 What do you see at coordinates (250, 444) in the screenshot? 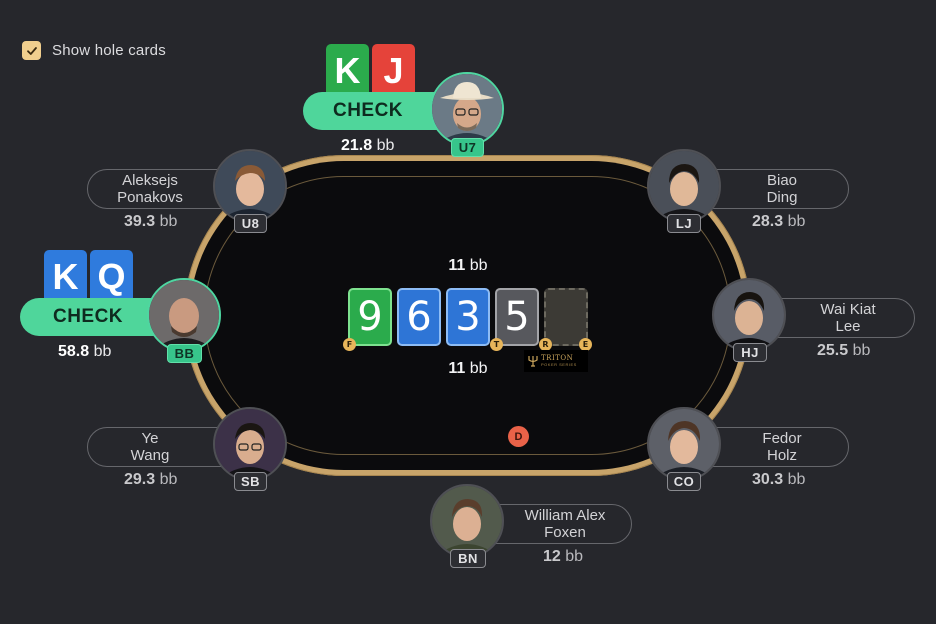
I see `sb-avatar` at bounding box center [250, 444].